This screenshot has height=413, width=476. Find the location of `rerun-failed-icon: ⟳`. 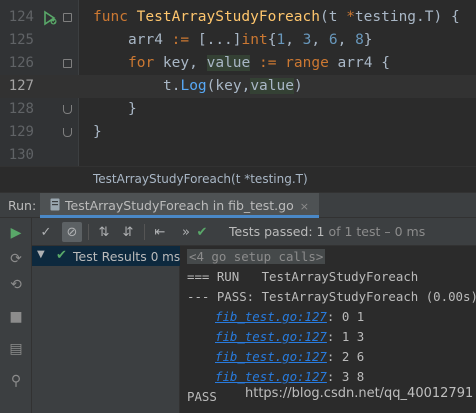

rerun-failed-icon: ⟳ is located at coordinates (16, 259).